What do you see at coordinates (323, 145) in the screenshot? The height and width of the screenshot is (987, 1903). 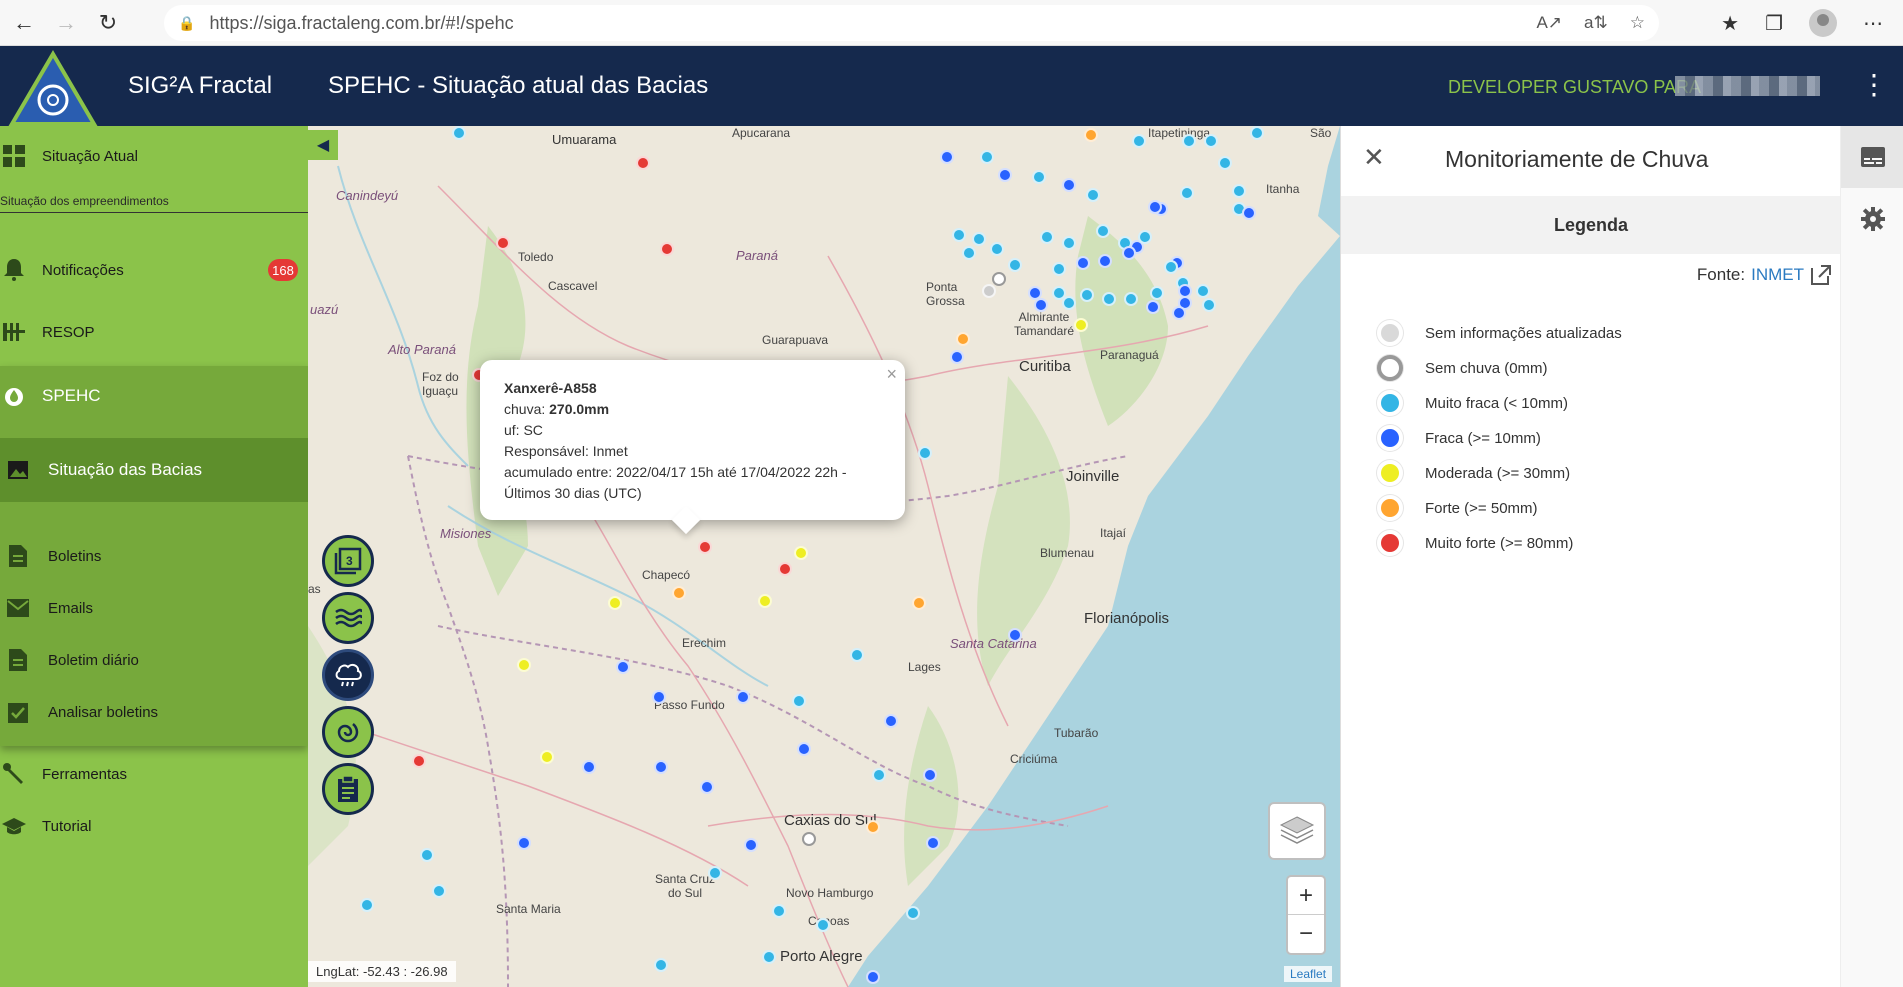 I see `collapse-sidebar-button: ◀` at bounding box center [323, 145].